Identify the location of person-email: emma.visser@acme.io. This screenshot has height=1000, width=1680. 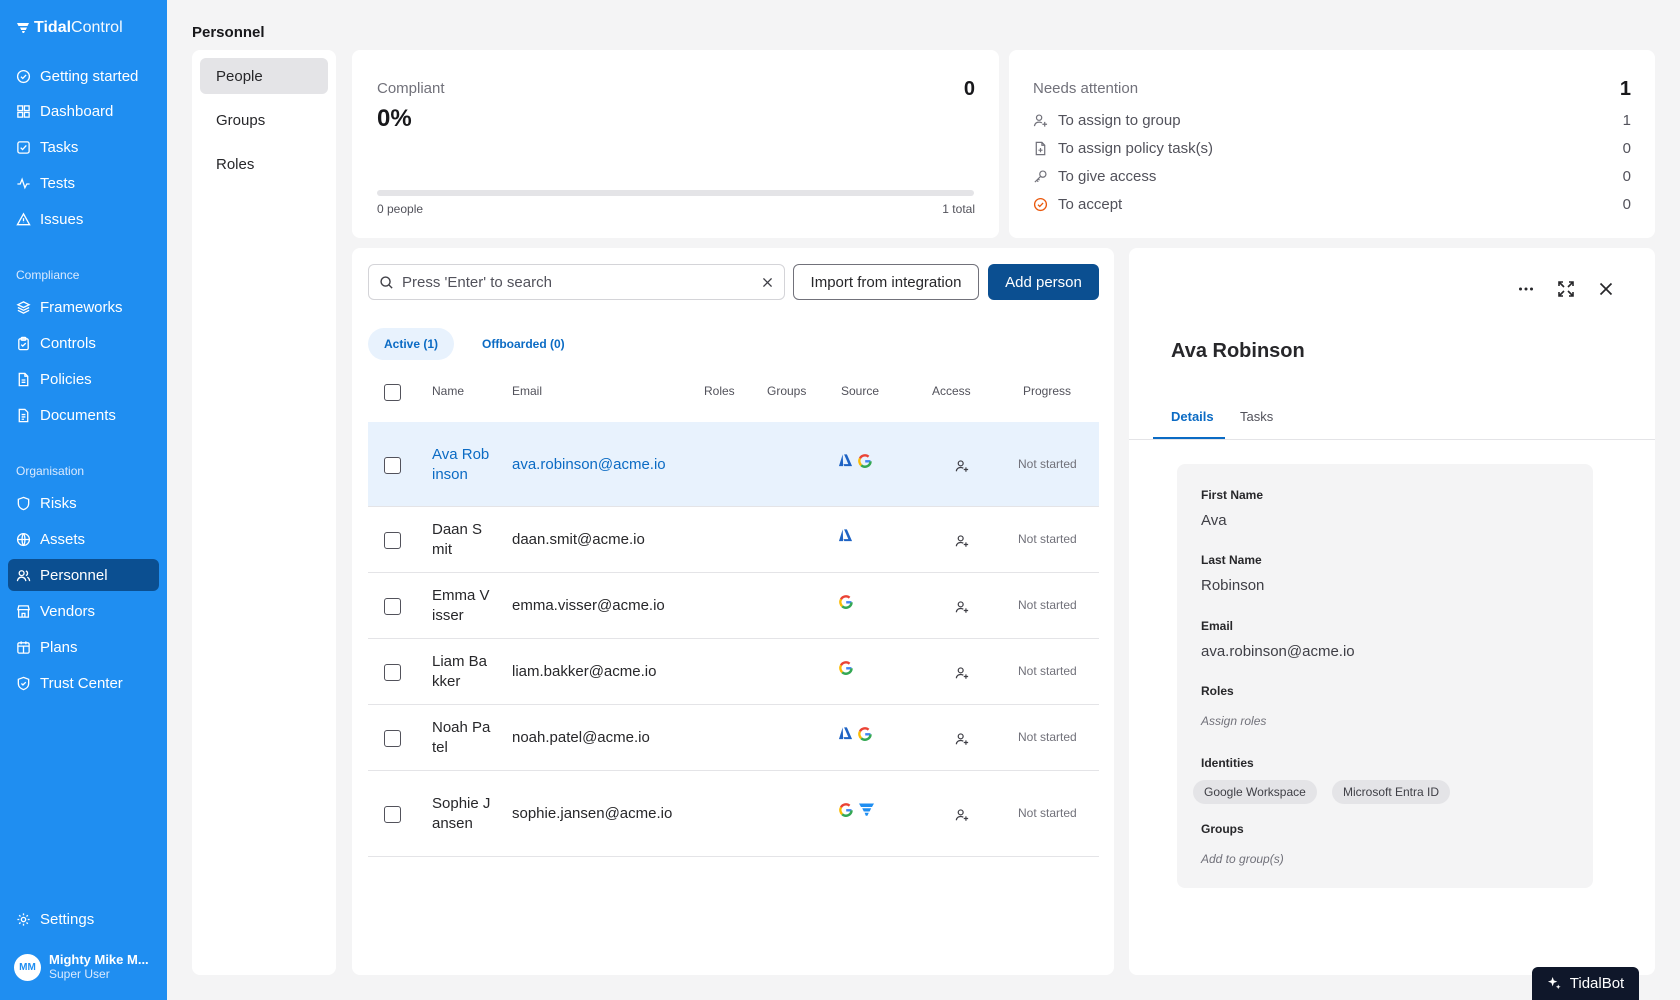
(588, 605).